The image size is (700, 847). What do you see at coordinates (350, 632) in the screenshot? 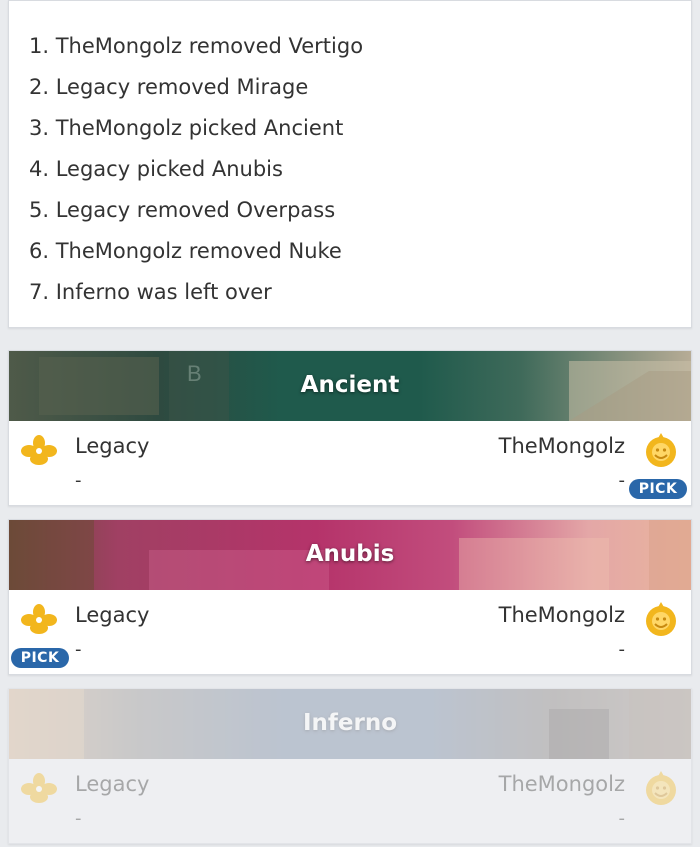
I see `score-row: PICK Legacy - TheMongolz -` at bounding box center [350, 632].